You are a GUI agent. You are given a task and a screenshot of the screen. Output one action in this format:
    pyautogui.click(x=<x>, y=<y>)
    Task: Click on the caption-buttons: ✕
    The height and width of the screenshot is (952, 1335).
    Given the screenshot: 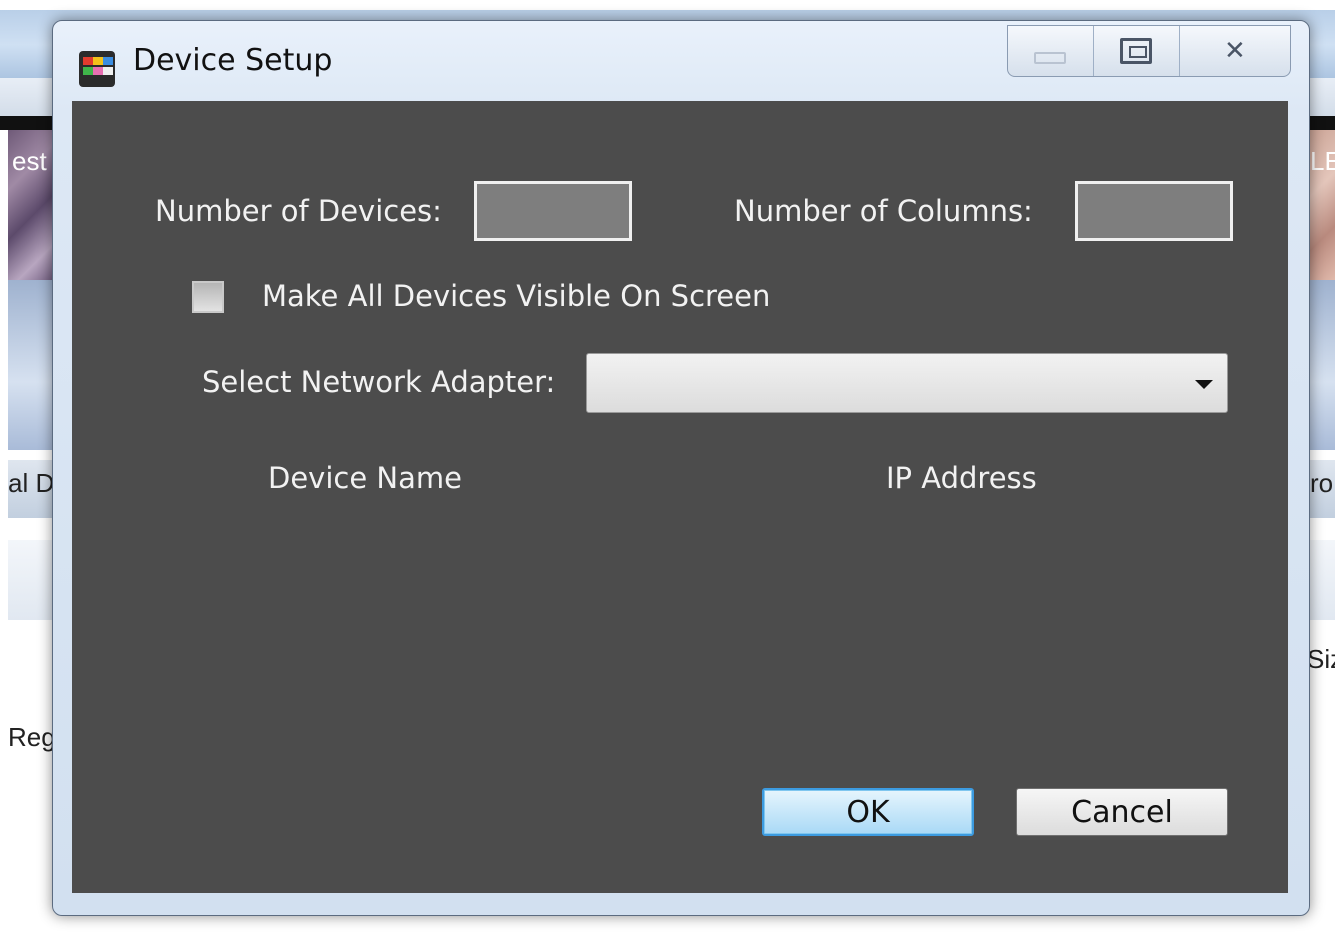 What is the action you would take?
    pyautogui.click(x=1149, y=51)
    